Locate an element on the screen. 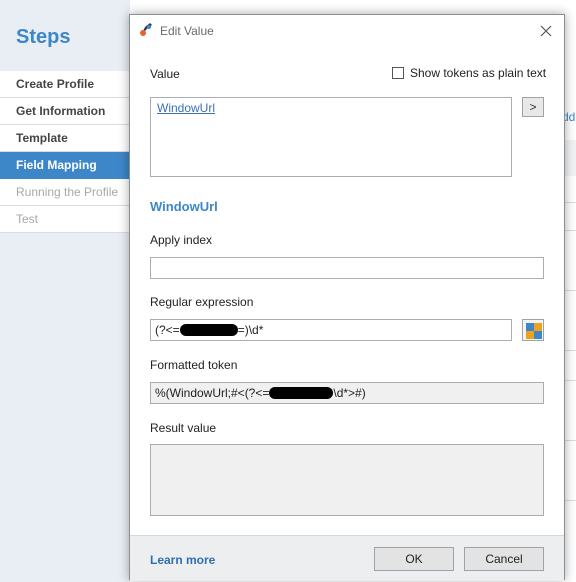  result-value-field is located at coordinates (347, 480).